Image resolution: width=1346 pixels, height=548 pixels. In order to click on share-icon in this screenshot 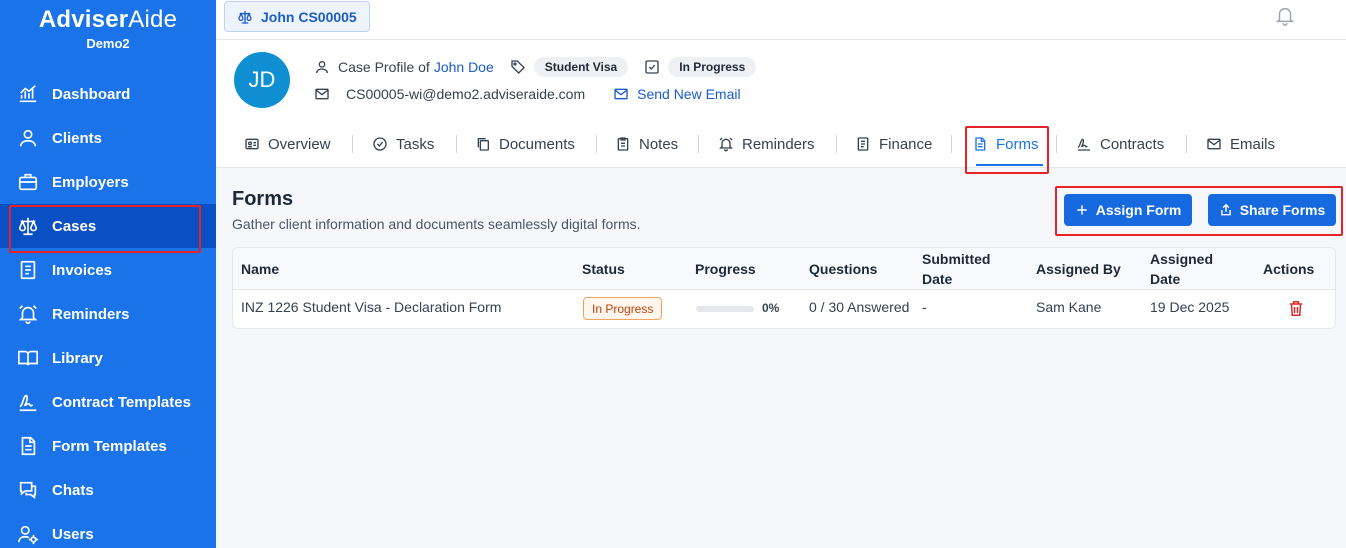, I will do `click(1226, 210)`.